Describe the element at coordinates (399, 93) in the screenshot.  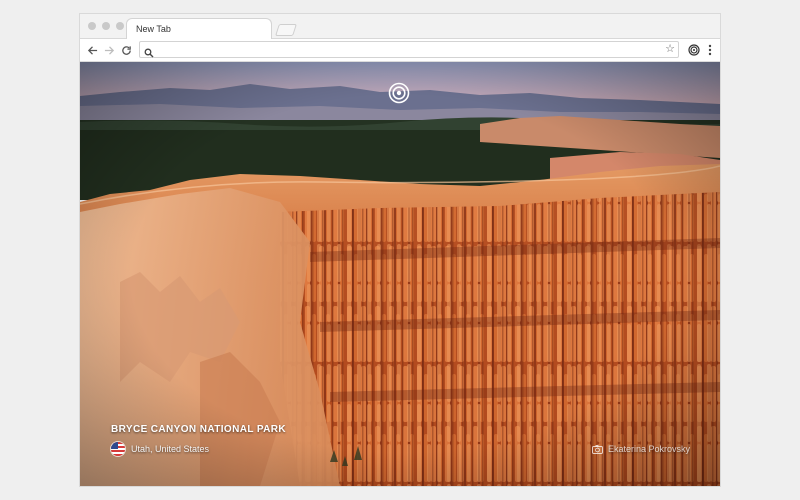
I see `spiral-logo-icon` at that location.